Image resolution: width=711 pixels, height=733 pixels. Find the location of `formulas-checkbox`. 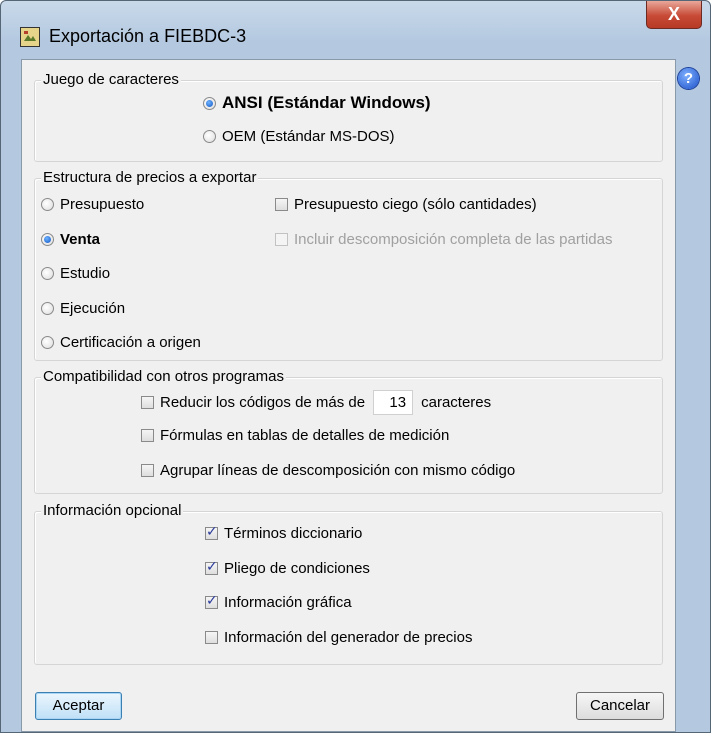

formulas-checkbox is located at coordinates (147, 435).